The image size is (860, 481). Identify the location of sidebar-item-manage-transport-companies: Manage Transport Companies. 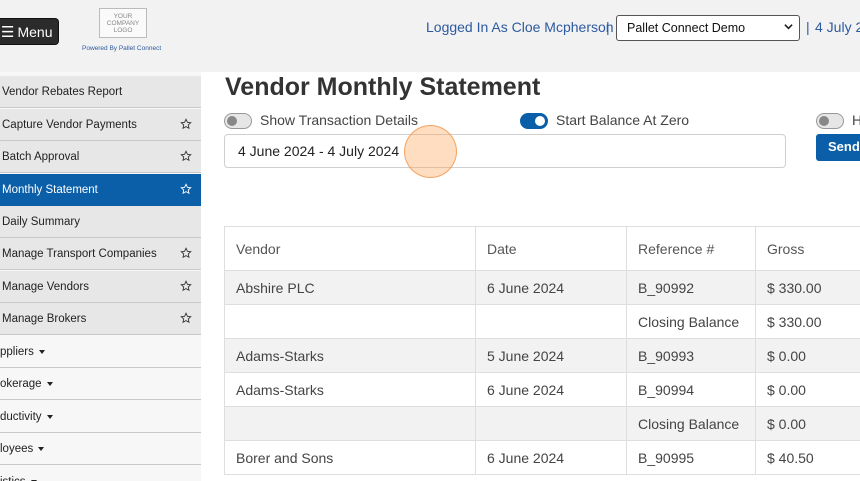
(100, 254).